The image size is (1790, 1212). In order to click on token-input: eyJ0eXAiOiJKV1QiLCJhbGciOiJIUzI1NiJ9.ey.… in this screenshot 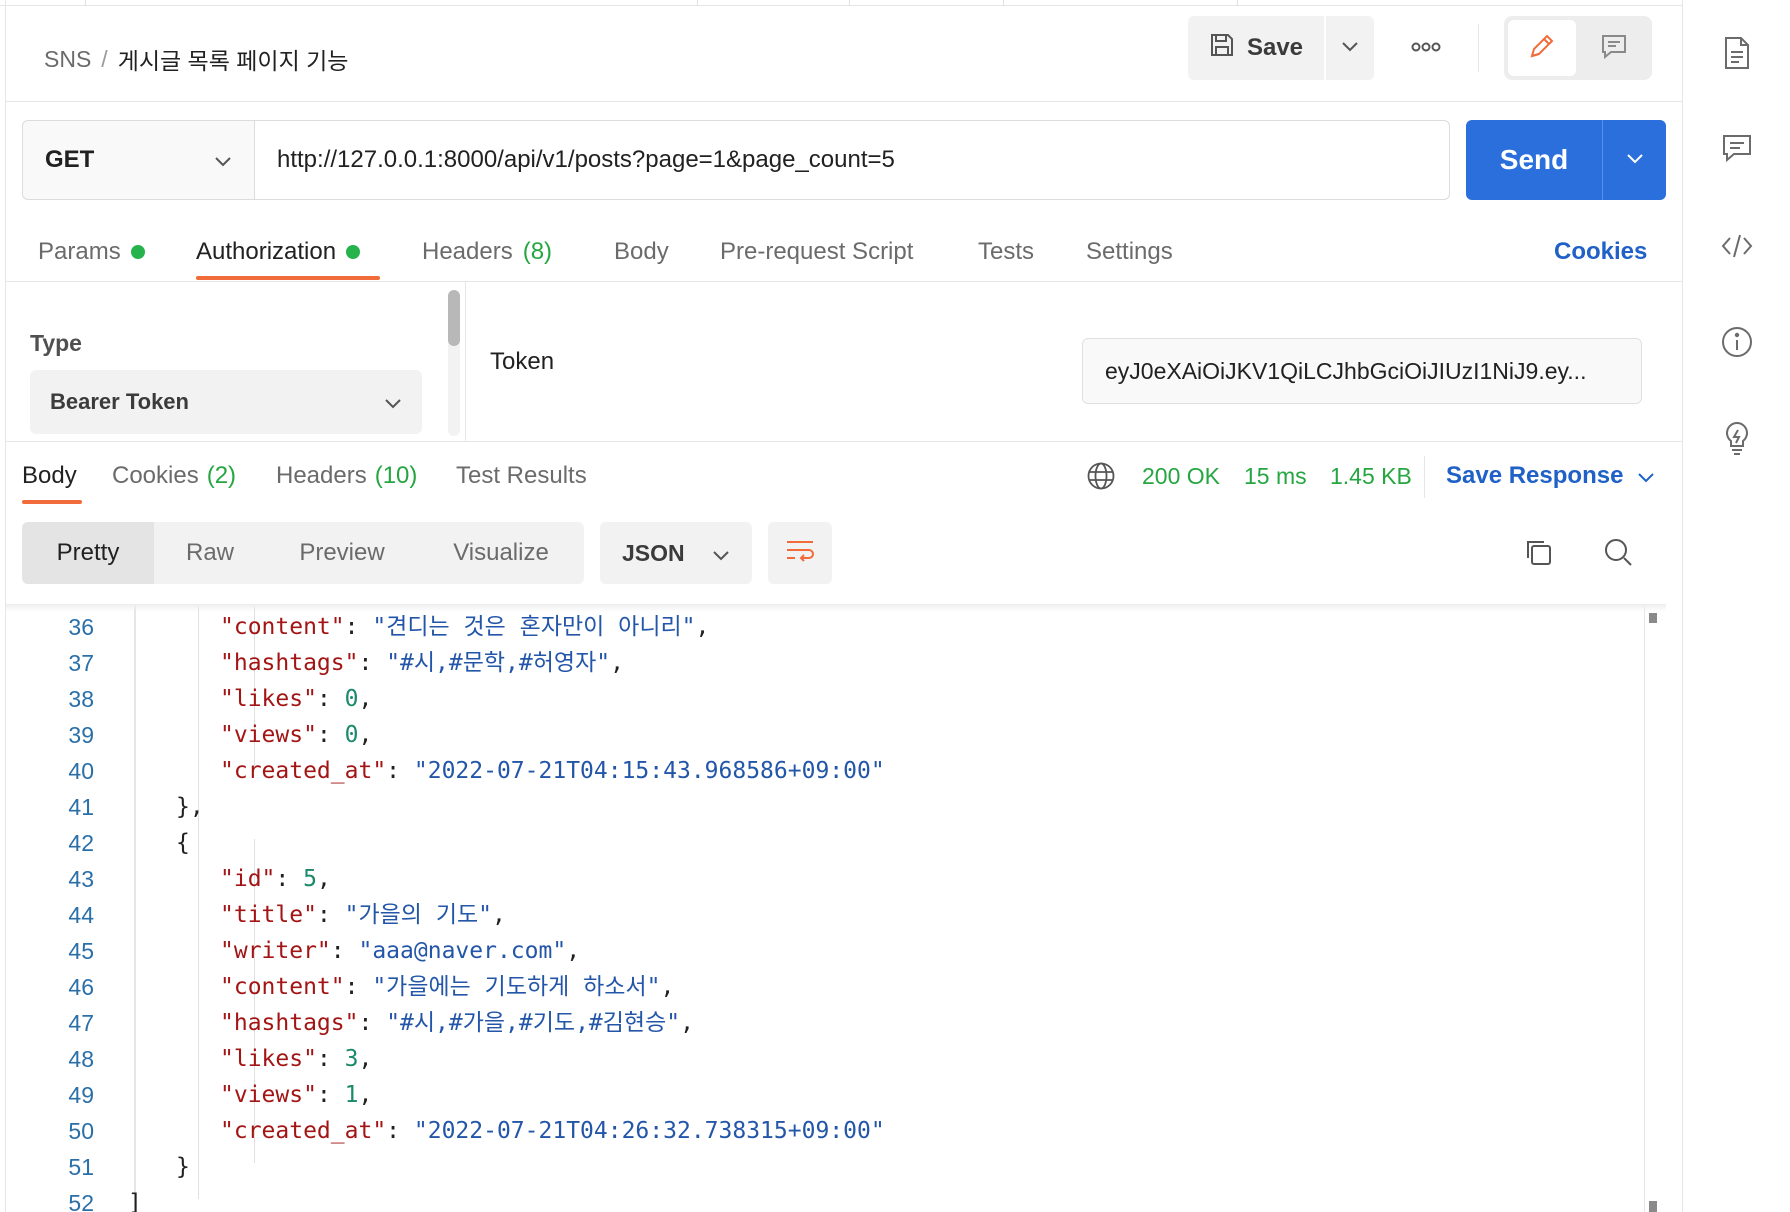, I will do `click(1362, 371)`.